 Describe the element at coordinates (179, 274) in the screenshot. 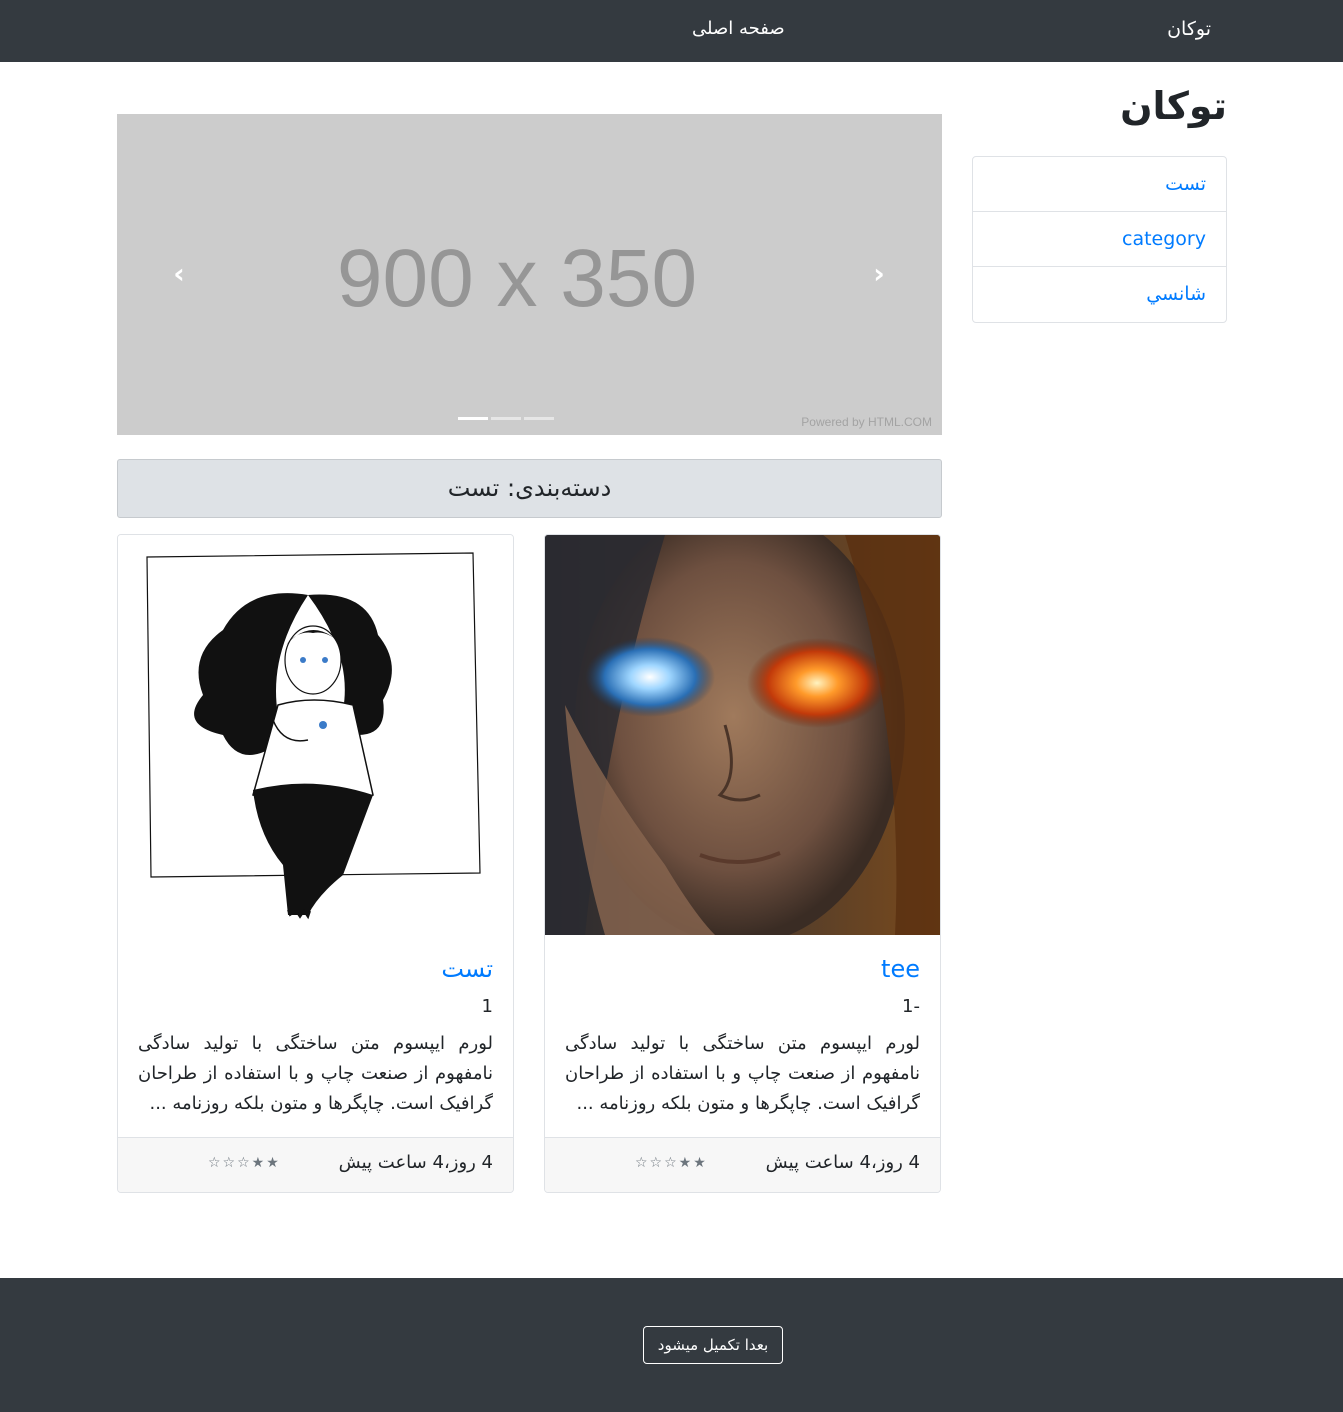

I see `carousel-prev-icon: ‹` at that location.